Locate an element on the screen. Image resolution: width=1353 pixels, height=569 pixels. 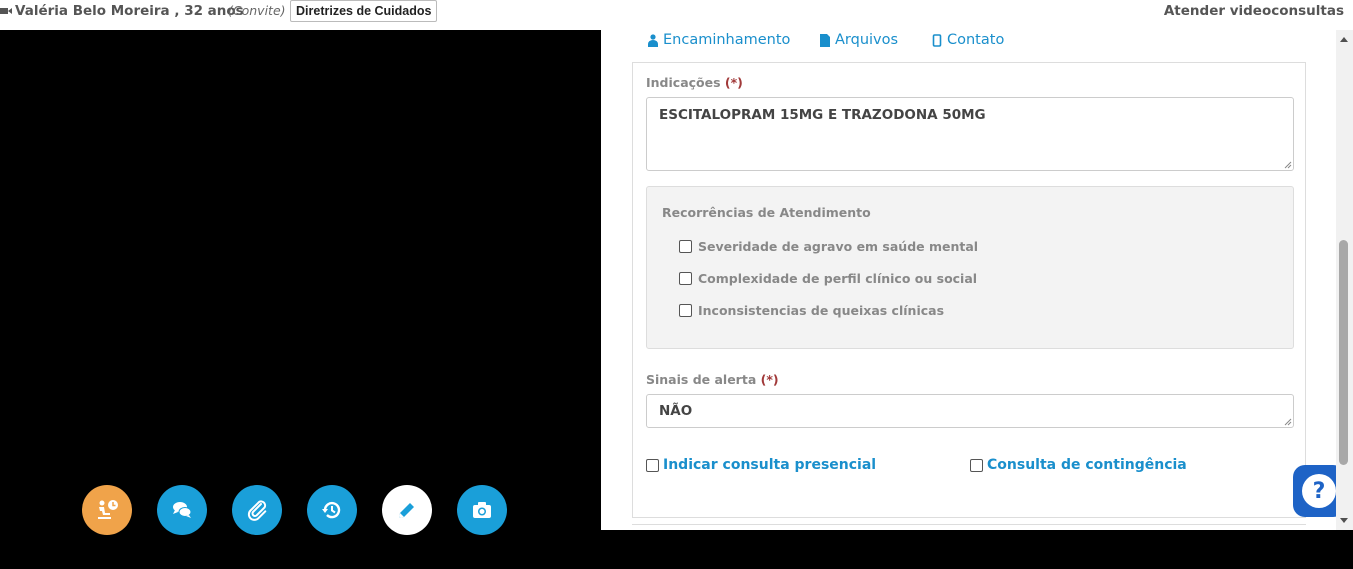
tab-contact: Contato is located at coordinates (967, 40).